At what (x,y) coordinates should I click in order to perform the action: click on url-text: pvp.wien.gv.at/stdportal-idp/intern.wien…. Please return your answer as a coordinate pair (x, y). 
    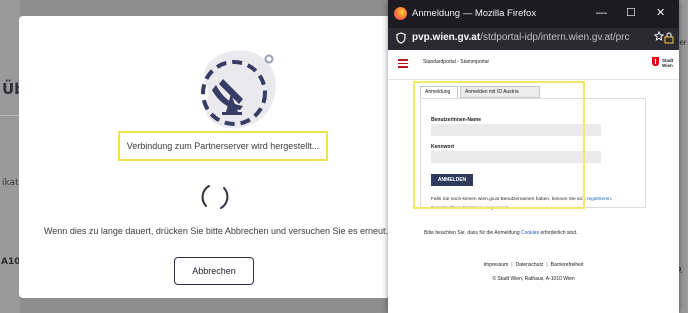
    Looking at the image, I should click on (531, 37).